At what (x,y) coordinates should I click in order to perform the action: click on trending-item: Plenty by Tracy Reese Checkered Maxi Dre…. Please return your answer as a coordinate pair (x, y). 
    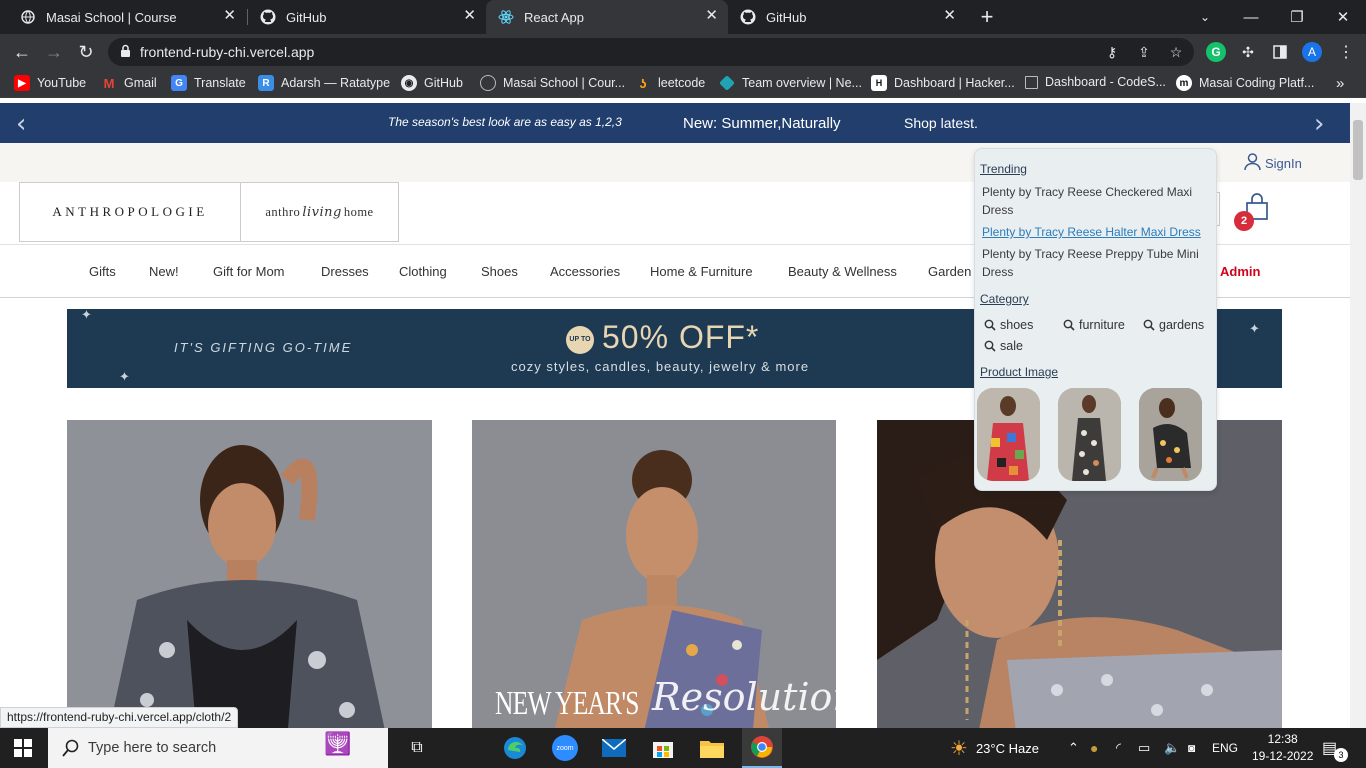
    Looking at the image, I should click on (1093, 201).